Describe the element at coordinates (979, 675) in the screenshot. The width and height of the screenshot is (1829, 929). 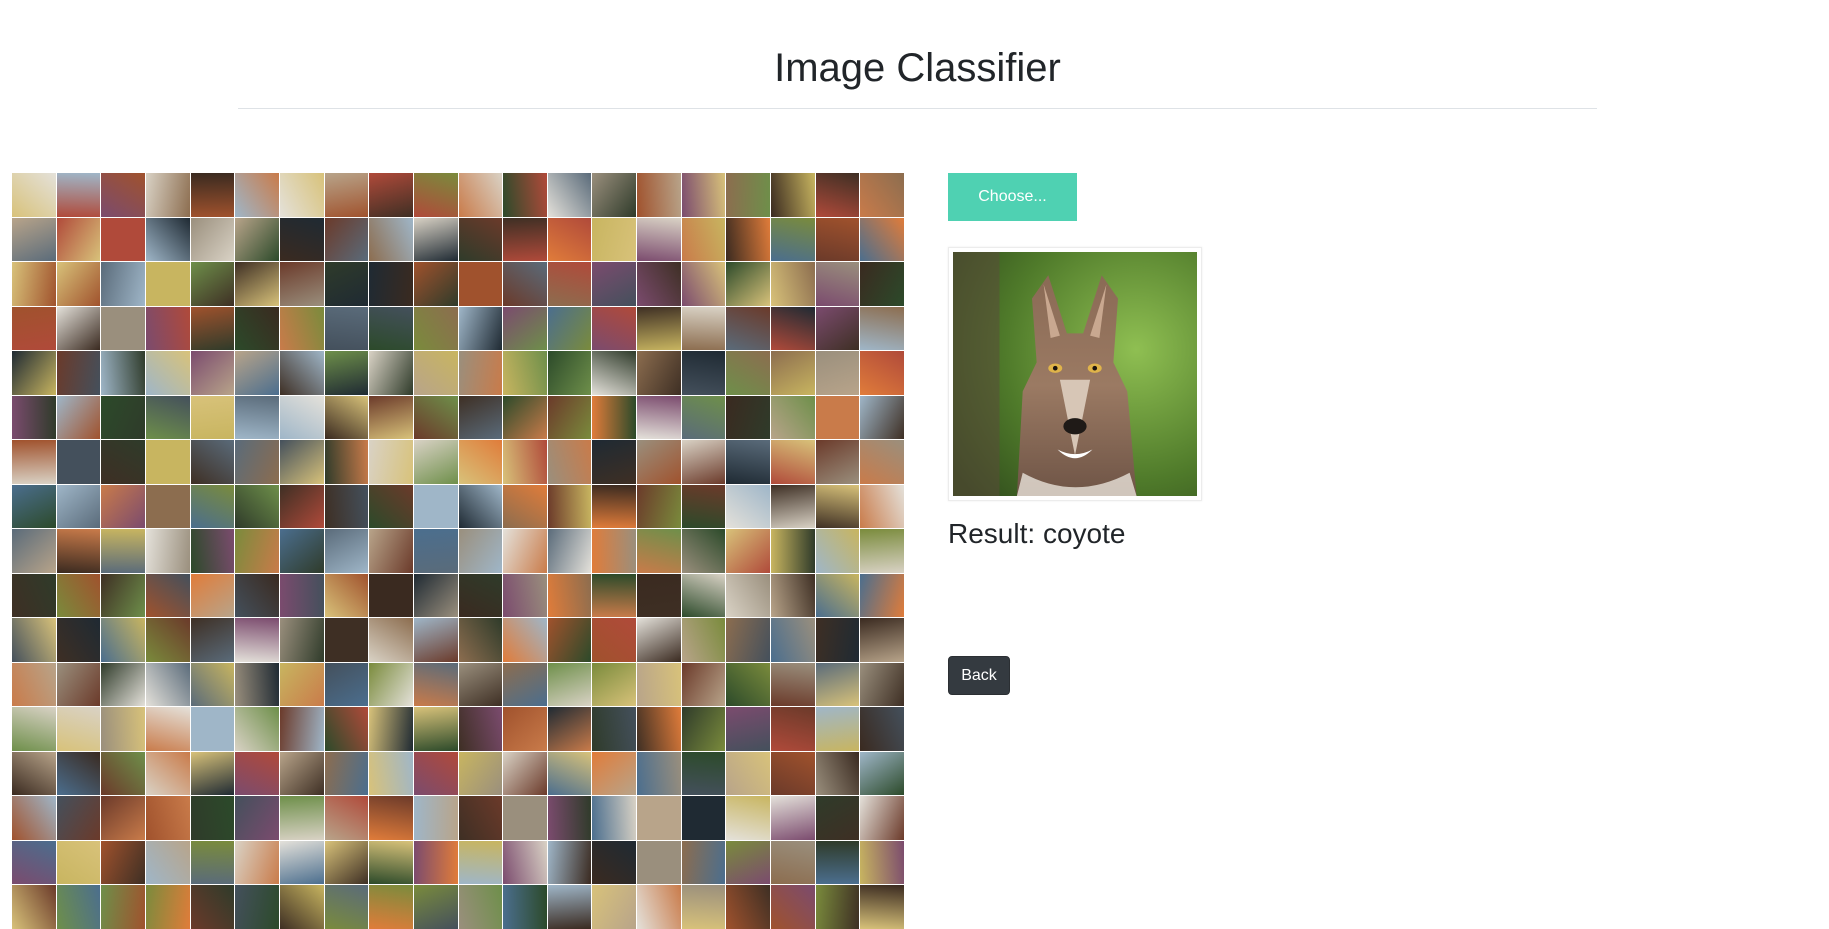
I see `back-button: Back` at that location.